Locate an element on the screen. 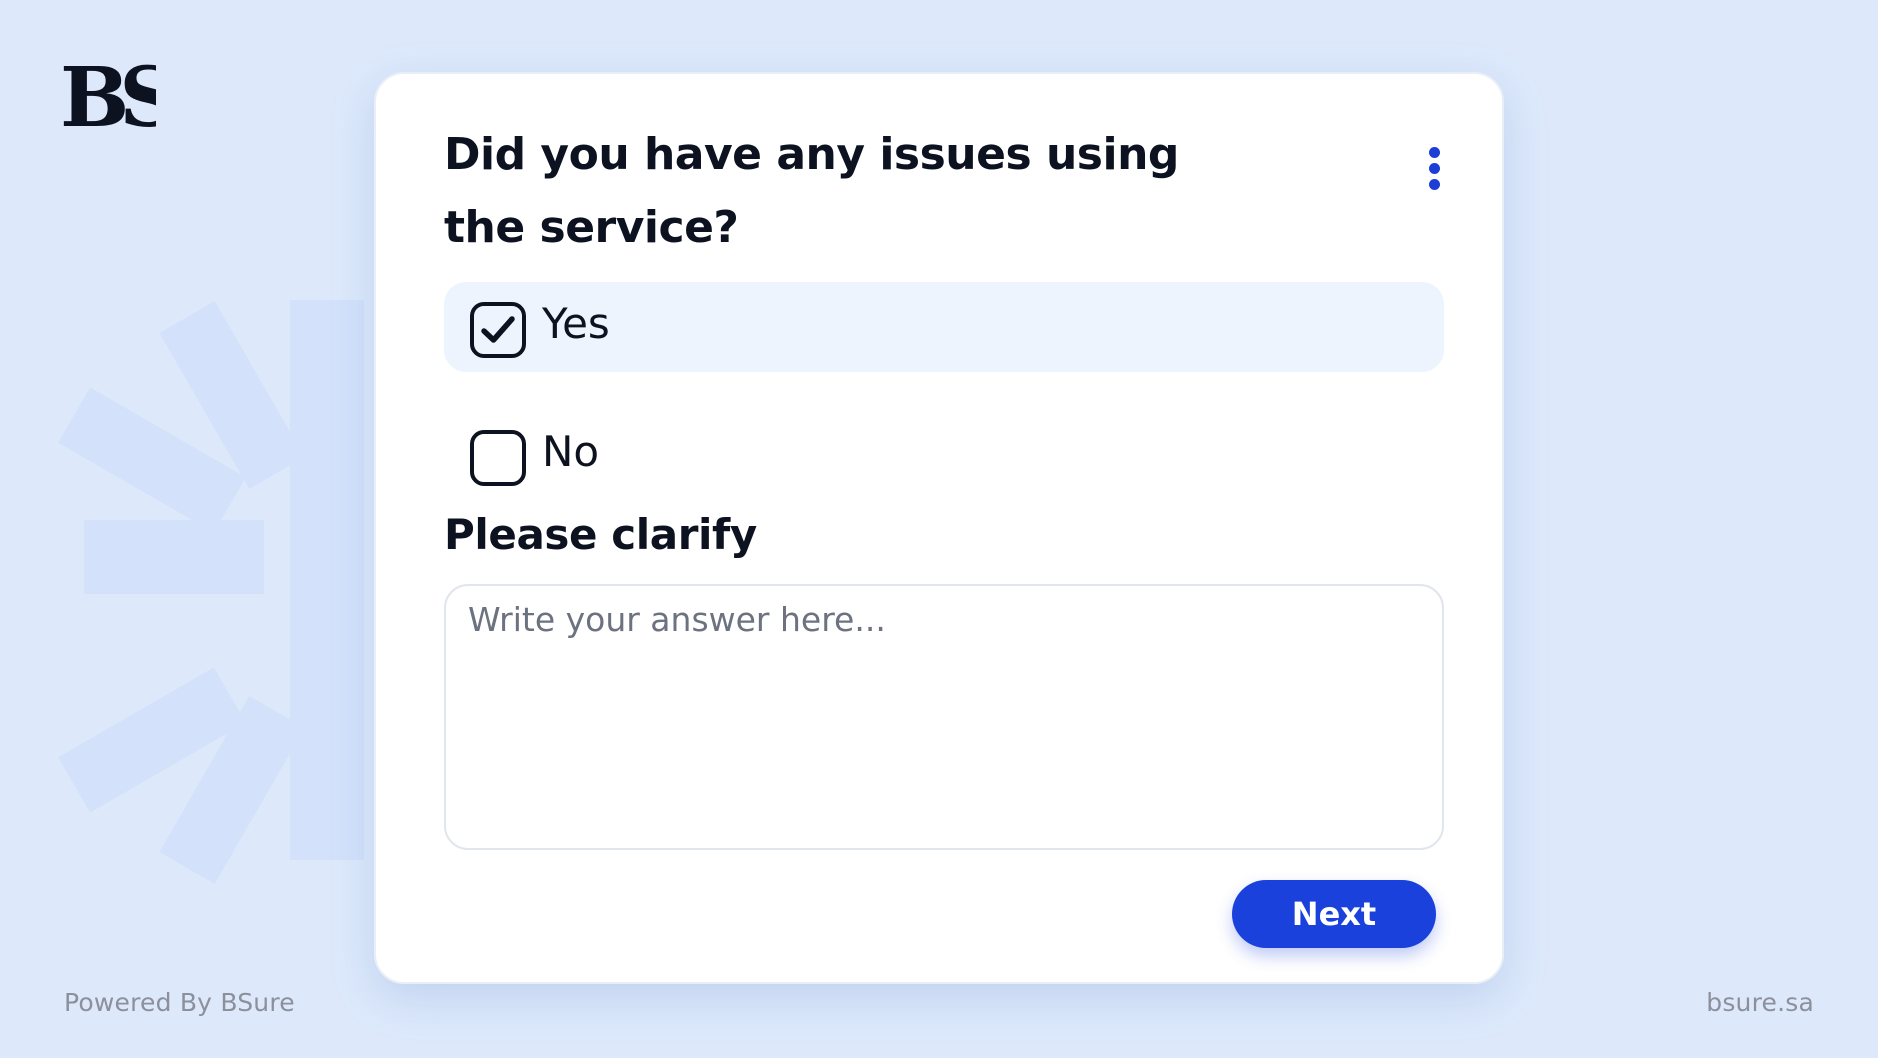  option-yes: Yes is located at coordinates (944, 327).